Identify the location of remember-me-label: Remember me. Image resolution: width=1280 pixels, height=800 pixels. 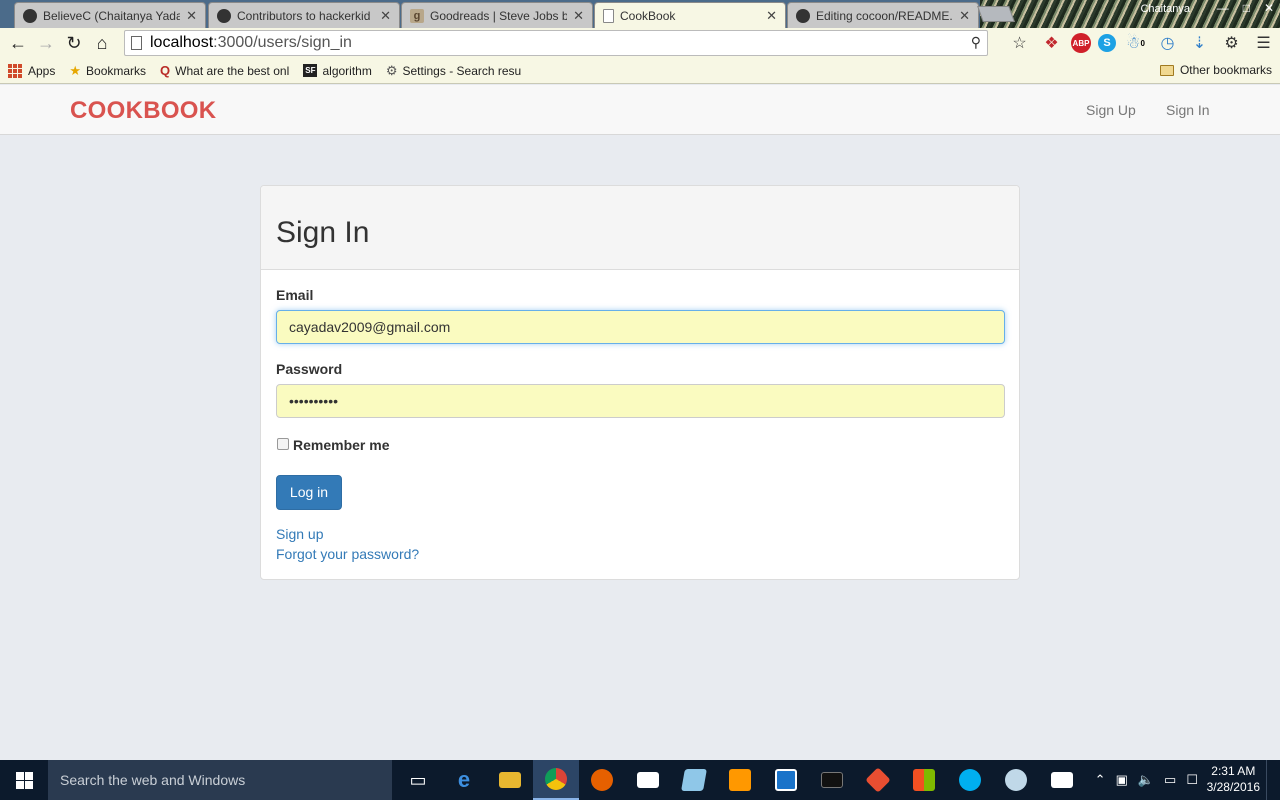
(341, 445).